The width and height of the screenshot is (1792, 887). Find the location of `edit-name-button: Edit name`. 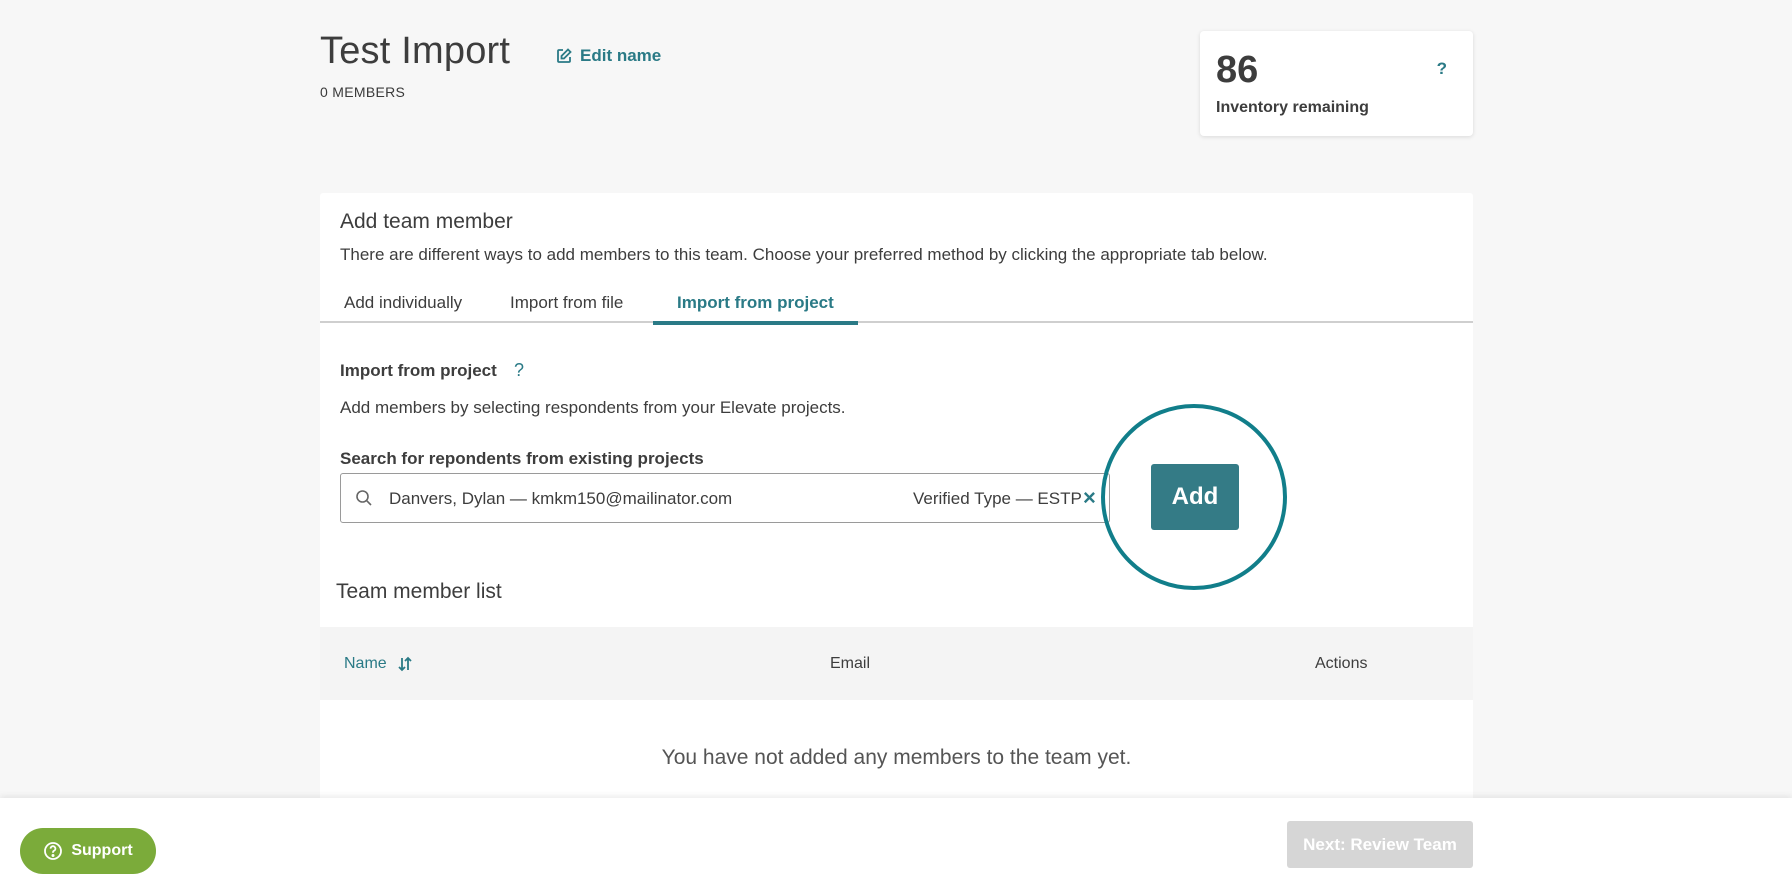

edit-name-button: Edit name is located at coordinates (608, 56).